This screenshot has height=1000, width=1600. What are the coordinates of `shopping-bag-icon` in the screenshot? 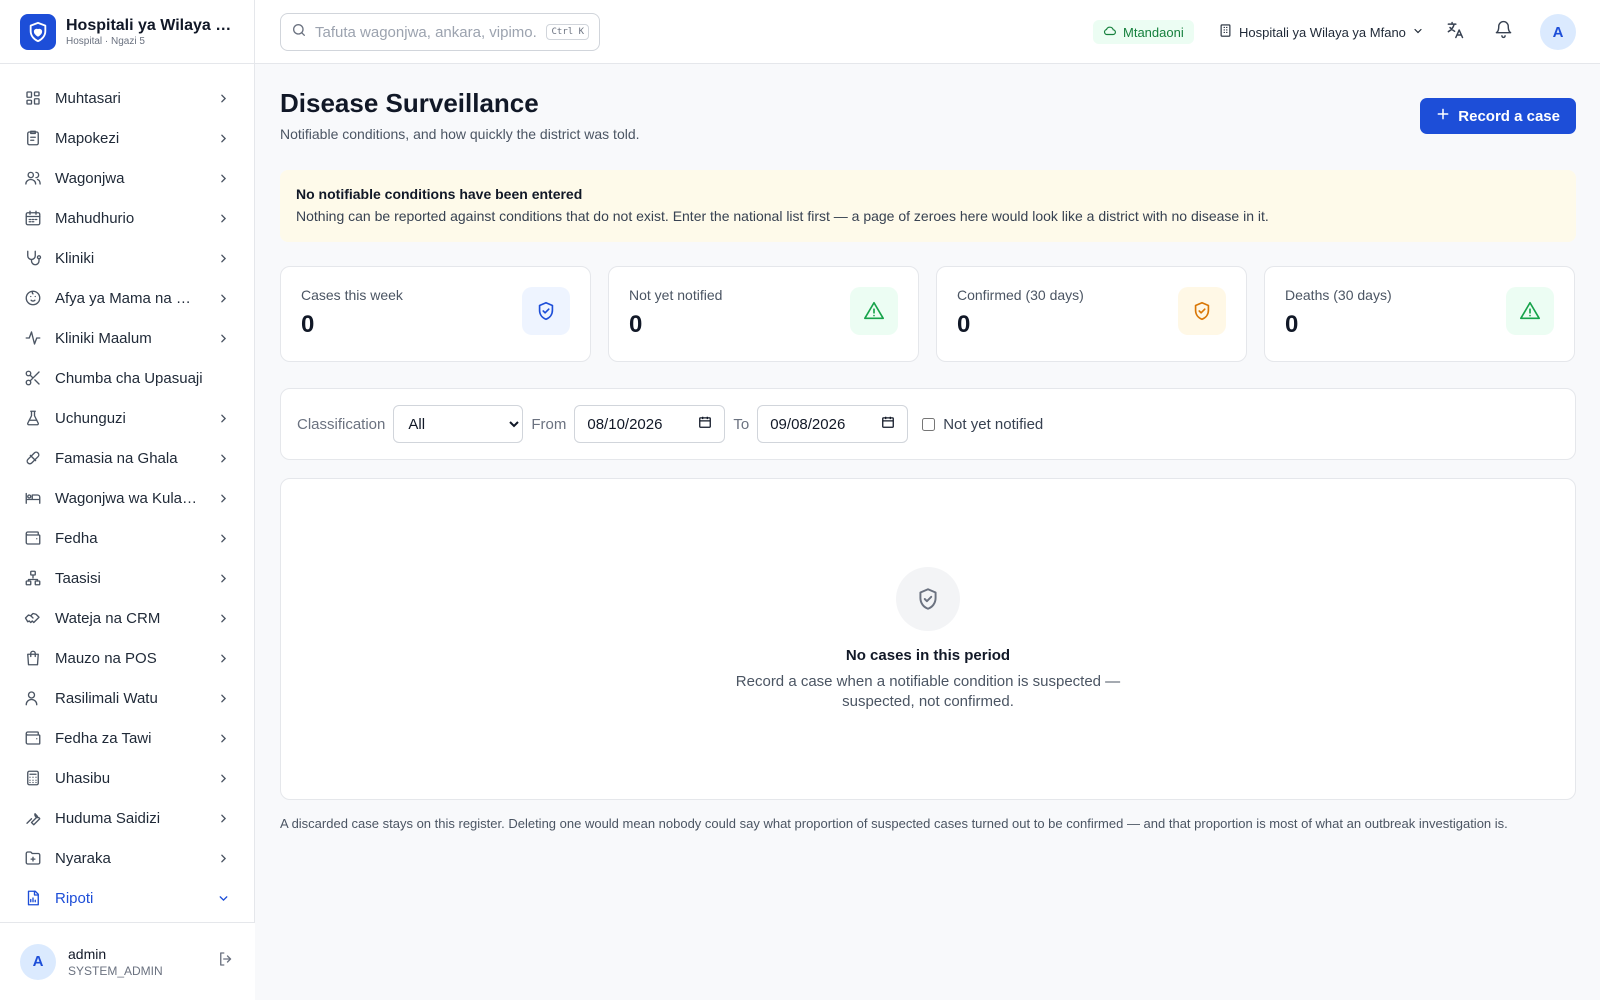 It's located at (33, 658).